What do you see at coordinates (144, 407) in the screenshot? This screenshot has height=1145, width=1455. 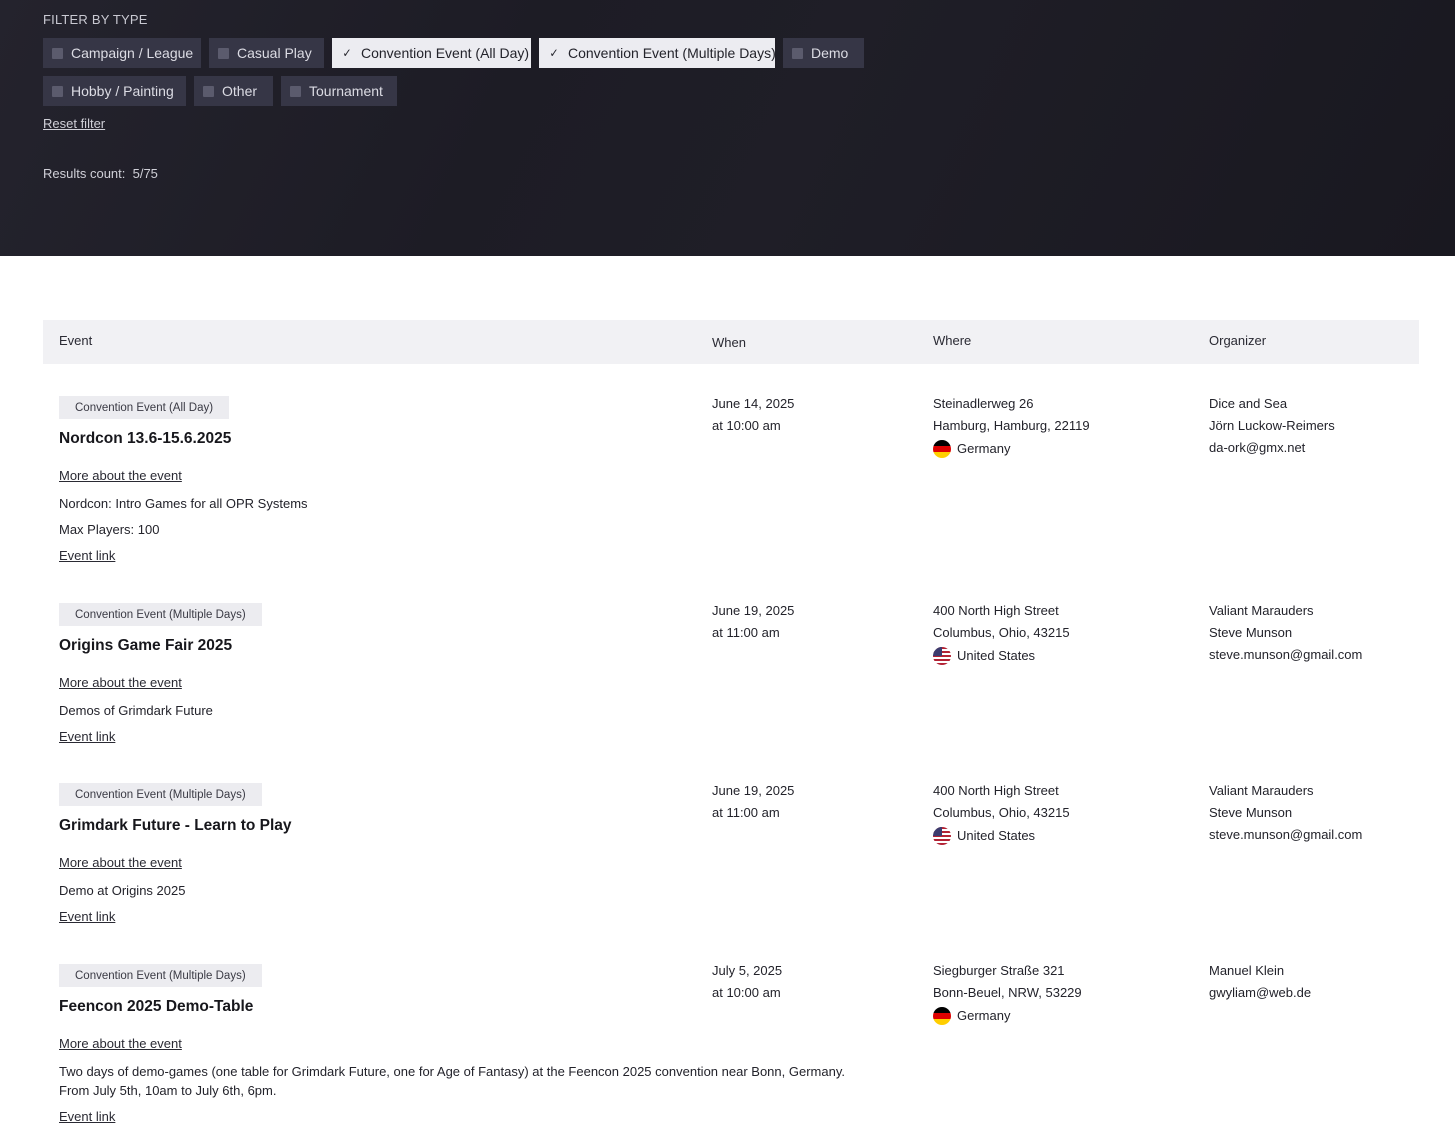 I see `event-type-badge: Convention Event (All Day)` at bounding box center [144, 407].